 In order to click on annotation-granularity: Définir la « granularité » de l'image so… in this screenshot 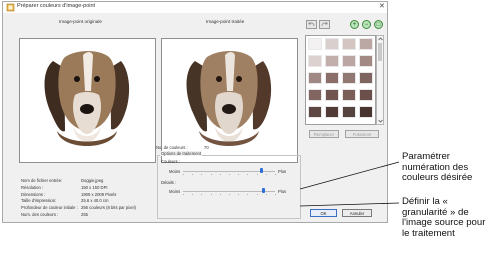, I will do `click(444, 217)`.